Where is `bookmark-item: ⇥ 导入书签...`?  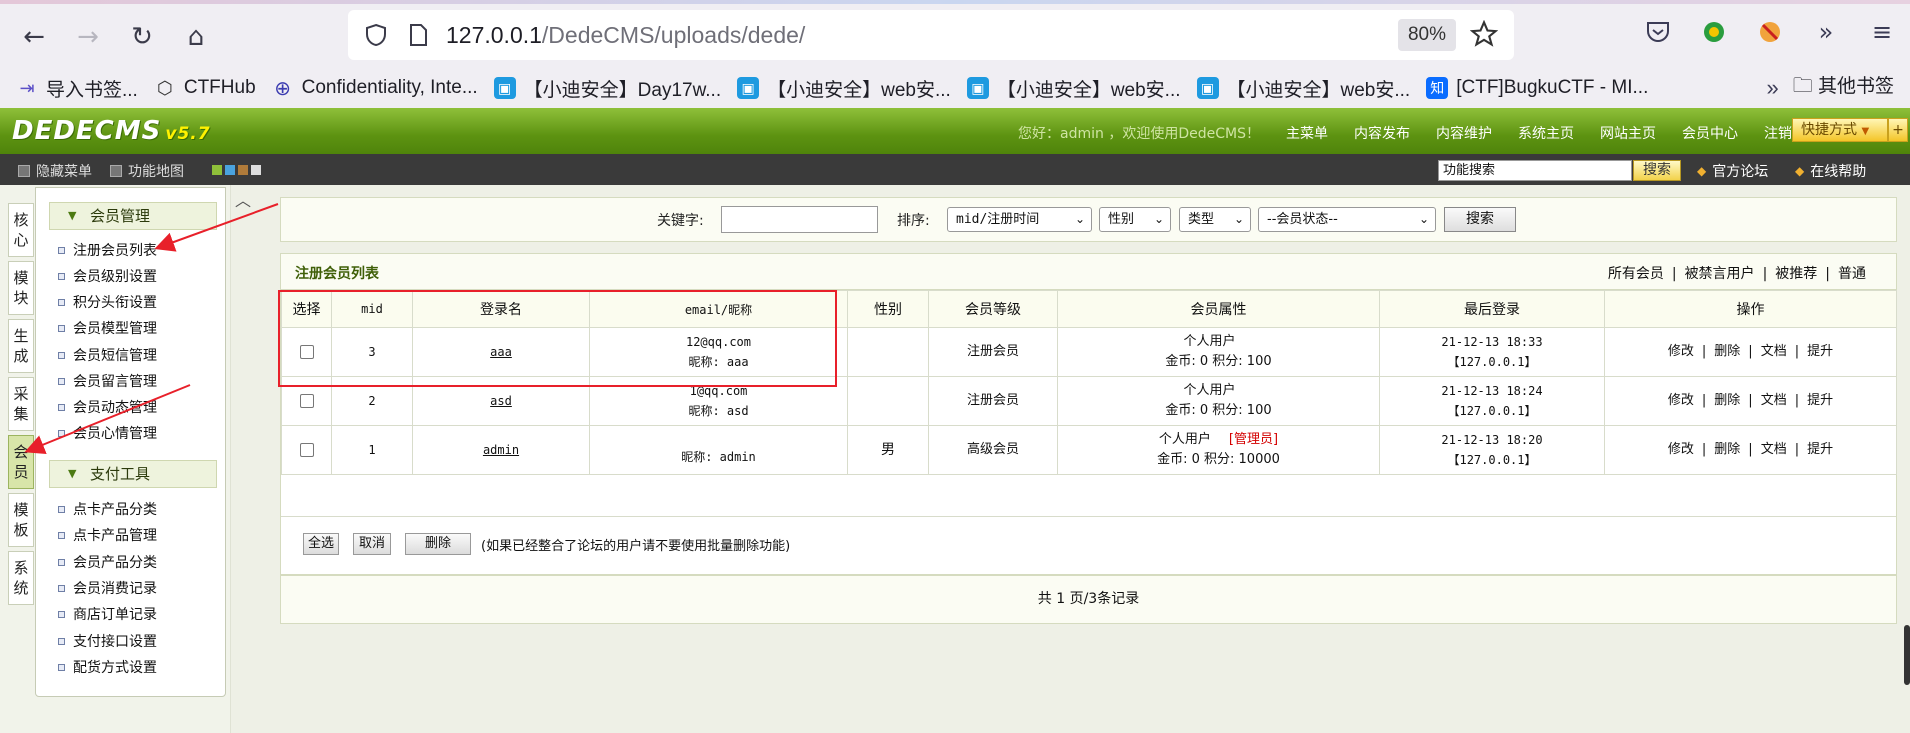 bookmark-item: ⇥ 导入书签... is located at coordinates (76, 88).